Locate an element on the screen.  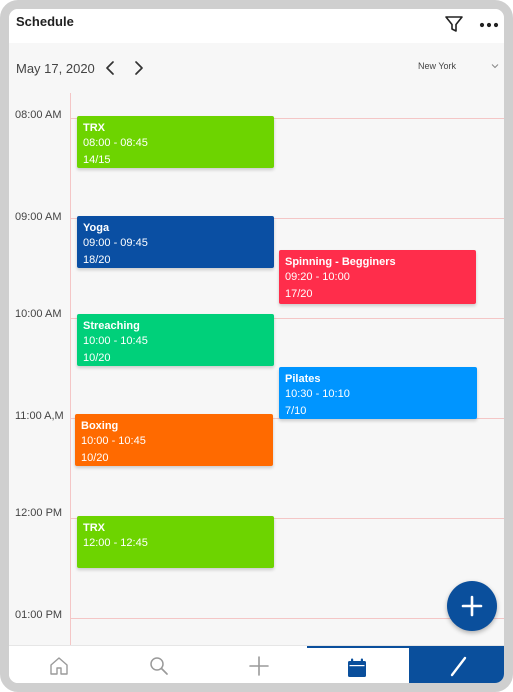
event-capacity: 17/20 is located at coordinates (299, 294).